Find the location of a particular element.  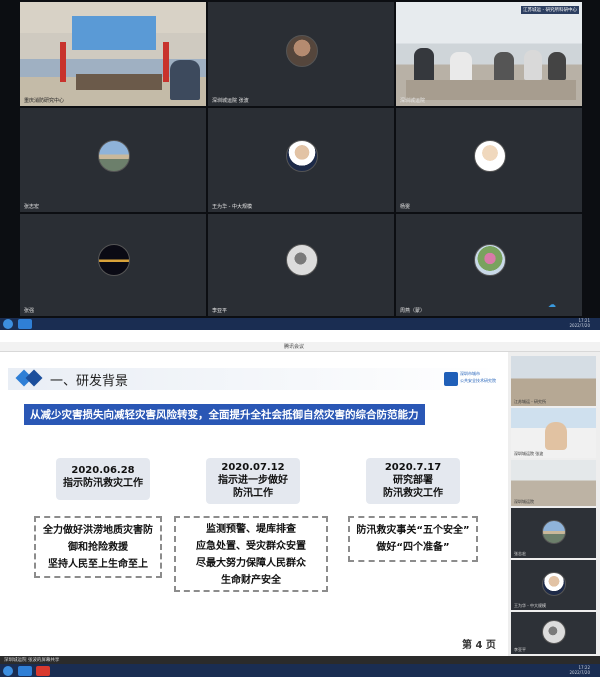

conference-table is located at coordinates (119, 82).